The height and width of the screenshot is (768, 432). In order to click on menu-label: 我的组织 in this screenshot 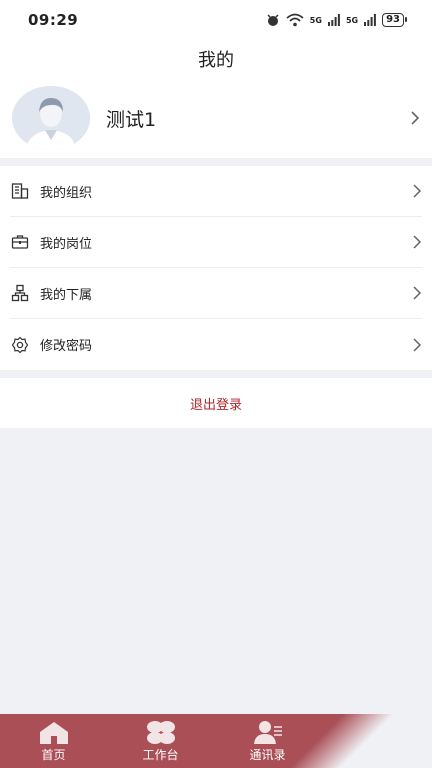, I will do `click(66, 193)`.